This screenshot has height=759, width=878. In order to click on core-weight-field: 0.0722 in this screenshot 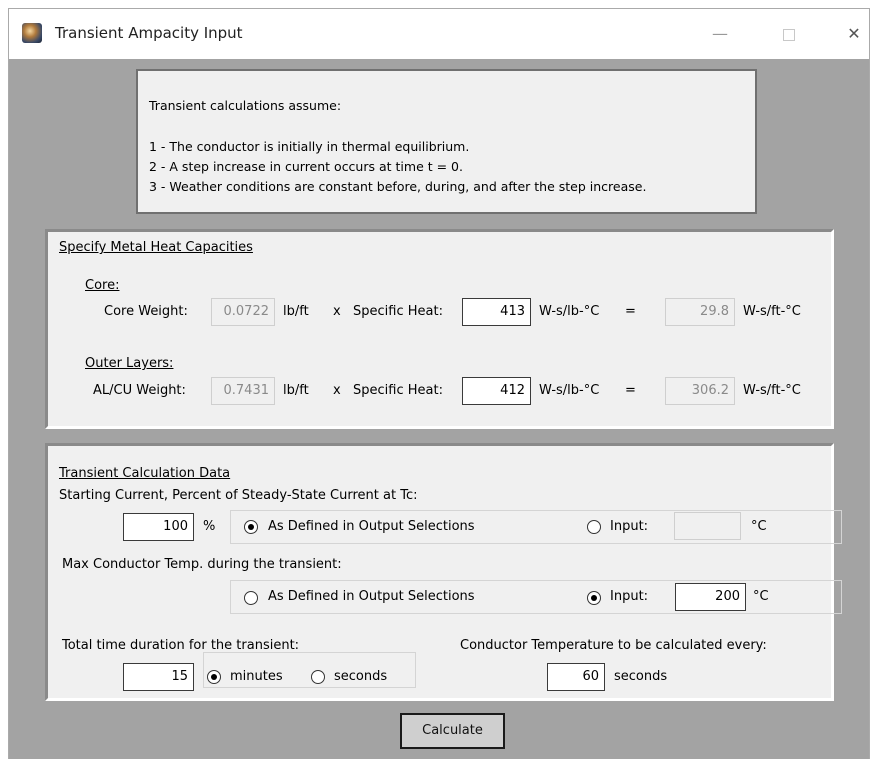, I will do `click(243, 312)`.